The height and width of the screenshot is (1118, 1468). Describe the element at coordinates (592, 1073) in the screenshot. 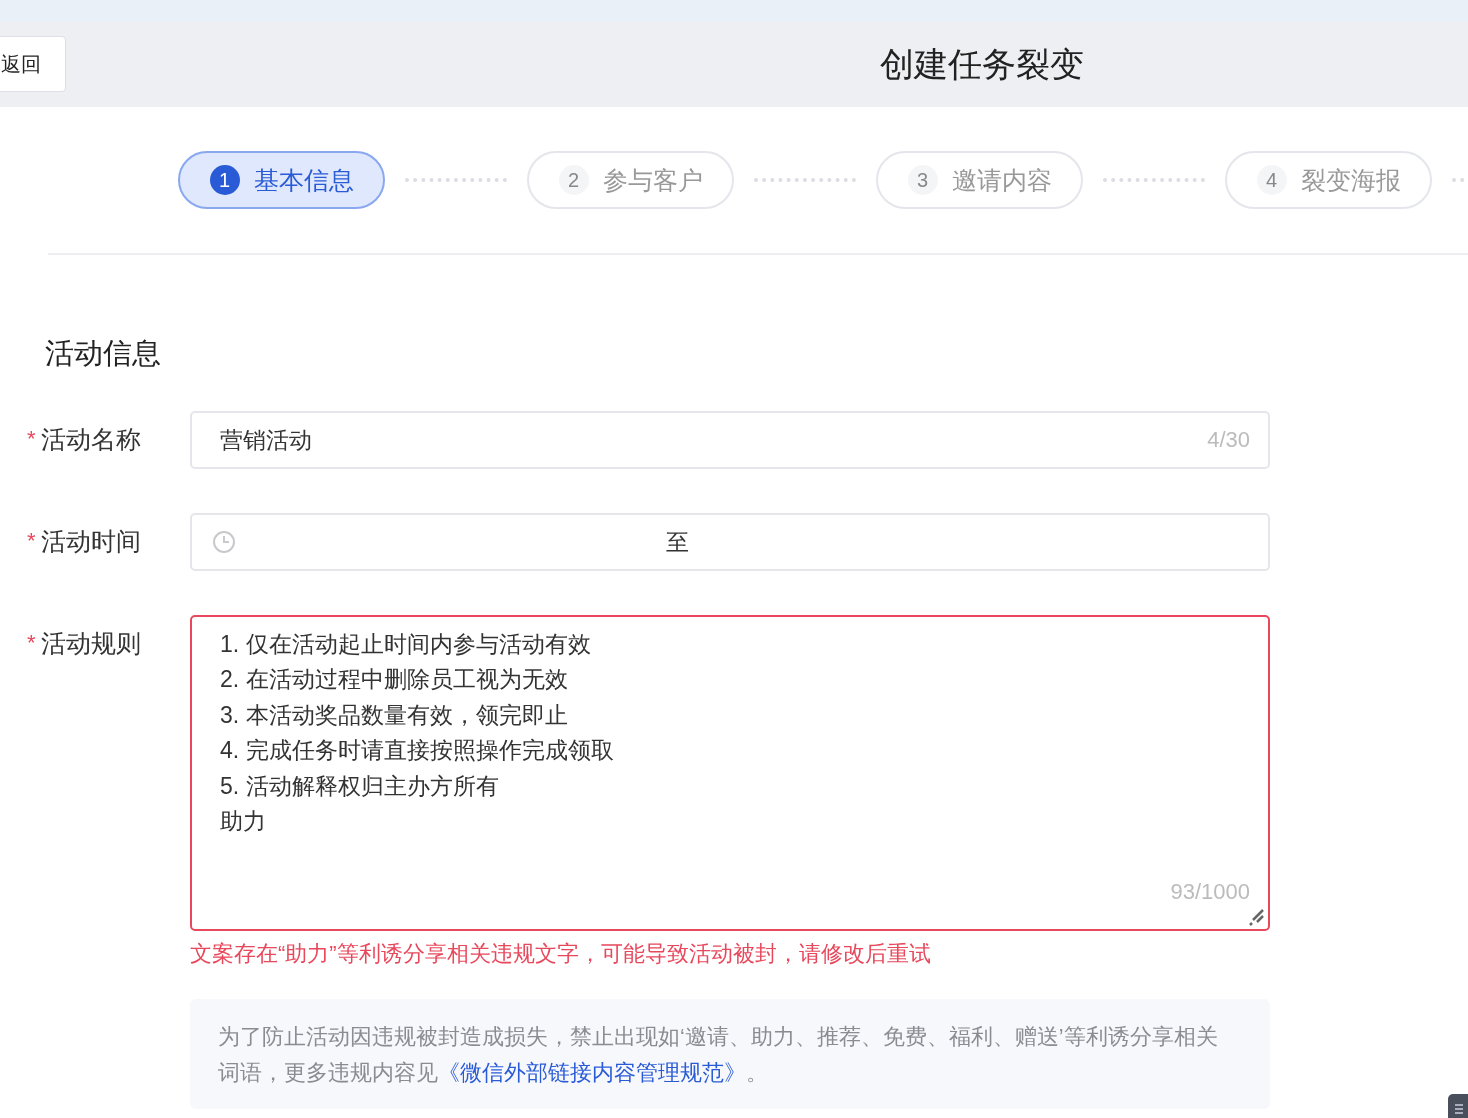

I see `guideline-link: 《微信外部链接内容管理规范》` at that location.